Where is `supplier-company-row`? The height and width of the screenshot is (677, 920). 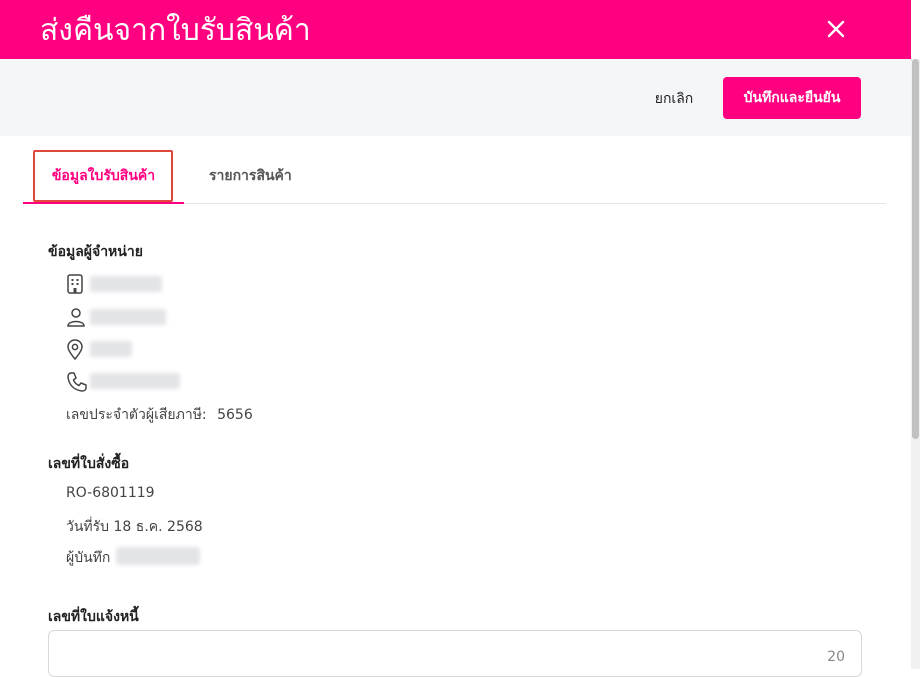 supplier-company-row is located at coordinates (166, 284).